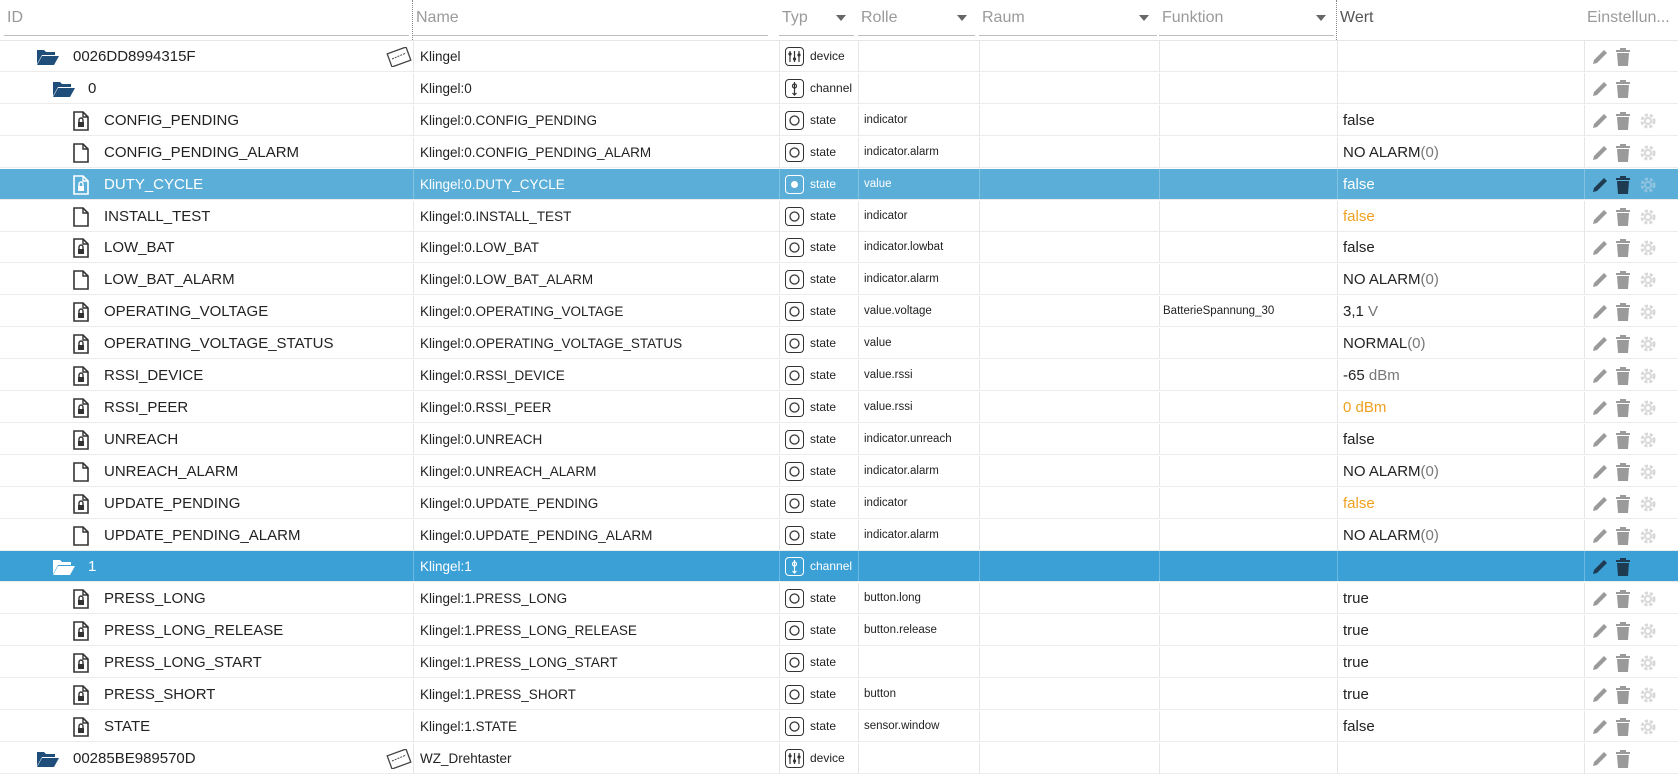  What do you see at coordinates (916, 22) in the screenshot?
I see `column-rolle-select: Rolle` at bounding box center [916, 22].